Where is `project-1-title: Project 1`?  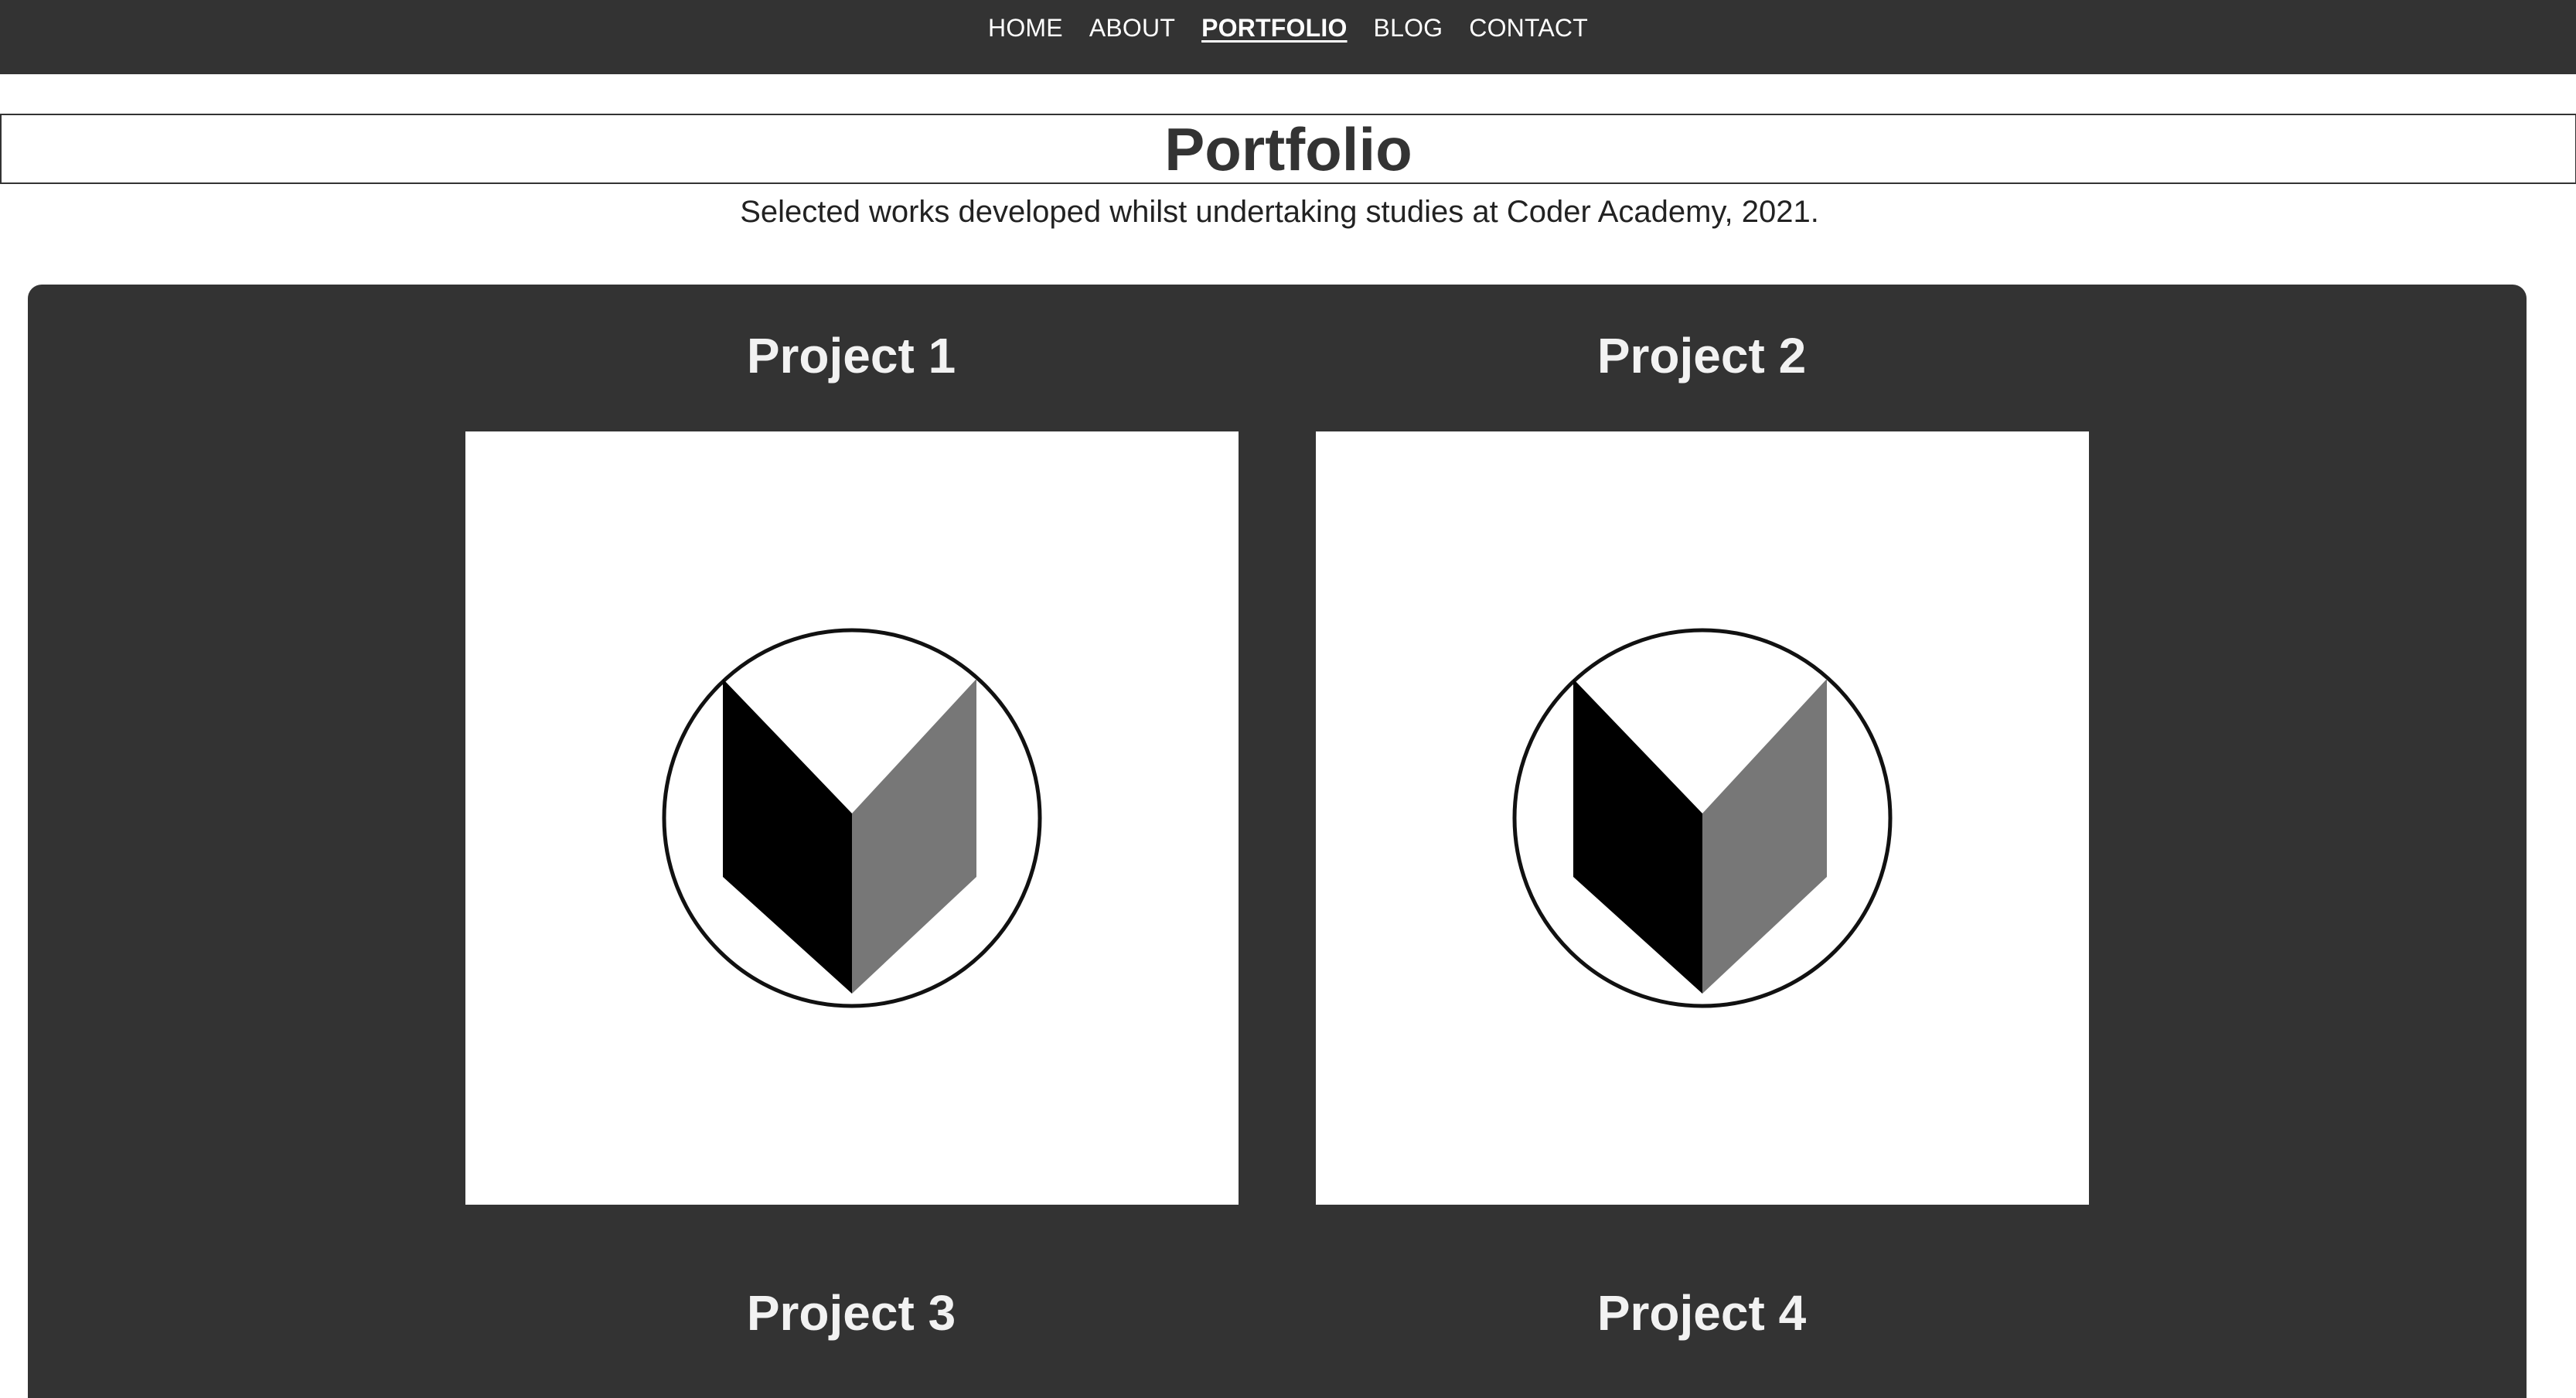
project-1-title: Project 1 is located at coordinates (851, 356).